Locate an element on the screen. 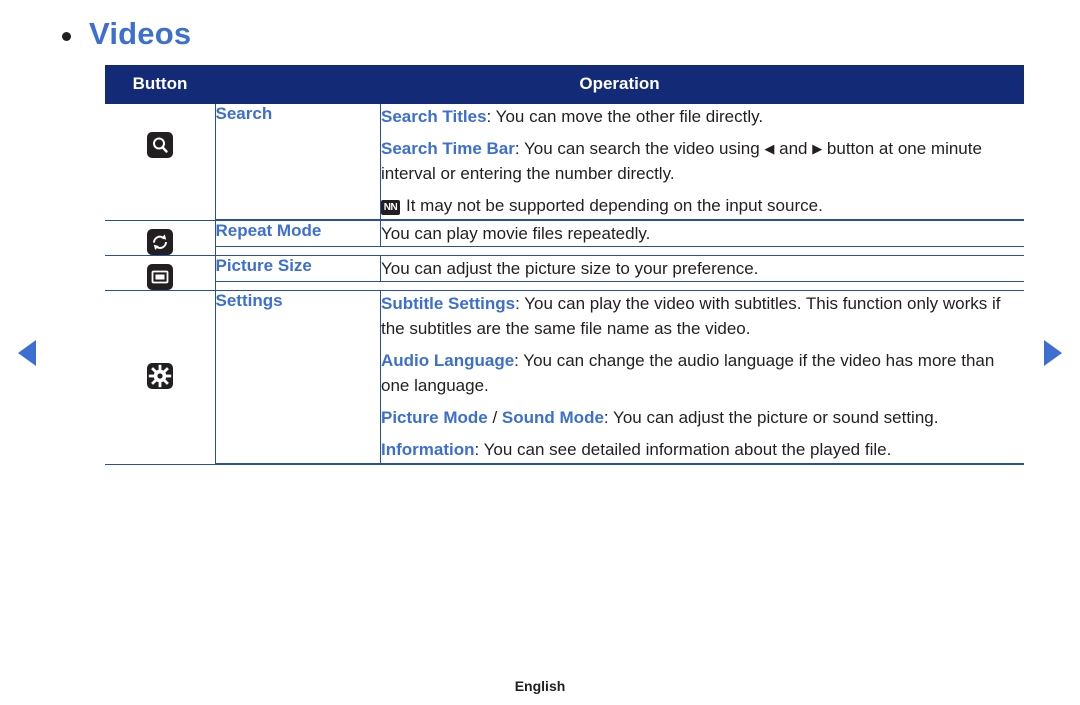 Image resolution: width=1080 pixels, height=705 pixels. header-button: Button is located at coordinates (160, 84).